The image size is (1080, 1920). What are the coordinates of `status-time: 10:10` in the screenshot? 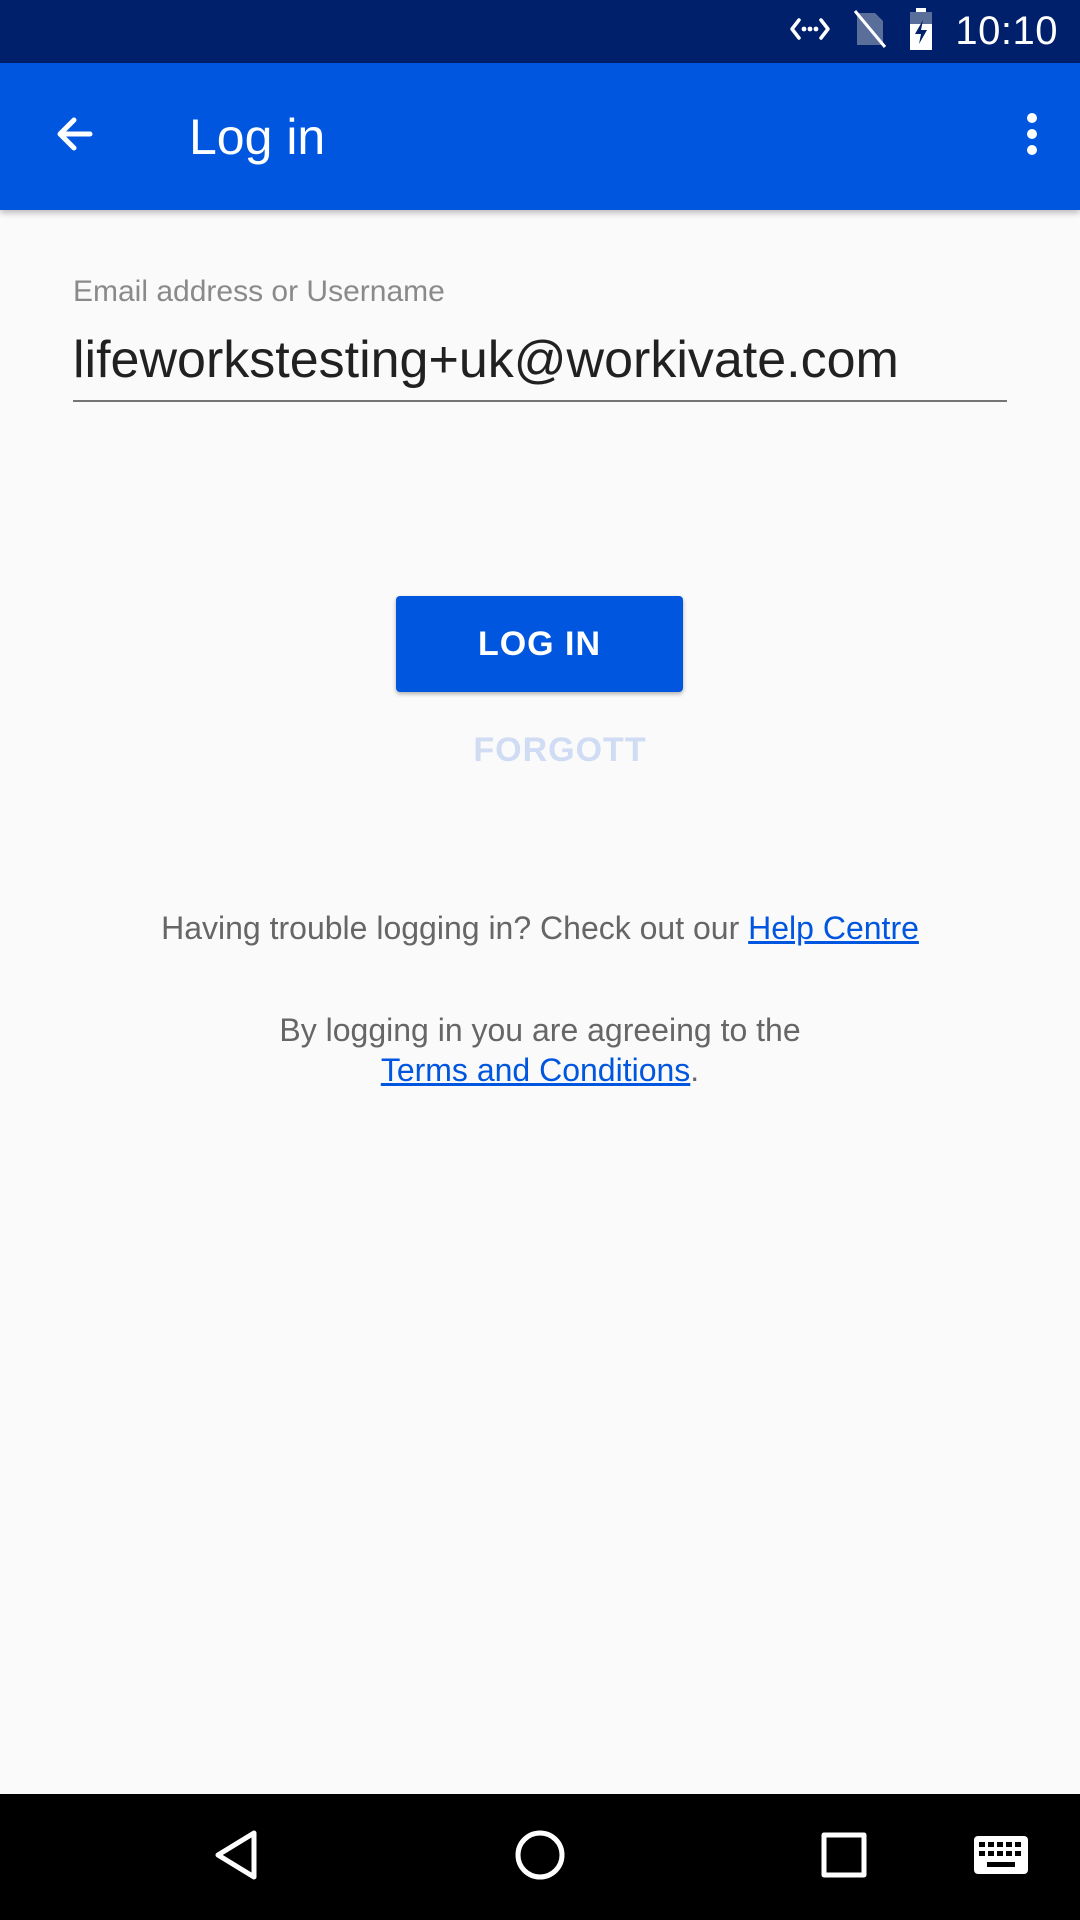 It's located at (1006, 31).